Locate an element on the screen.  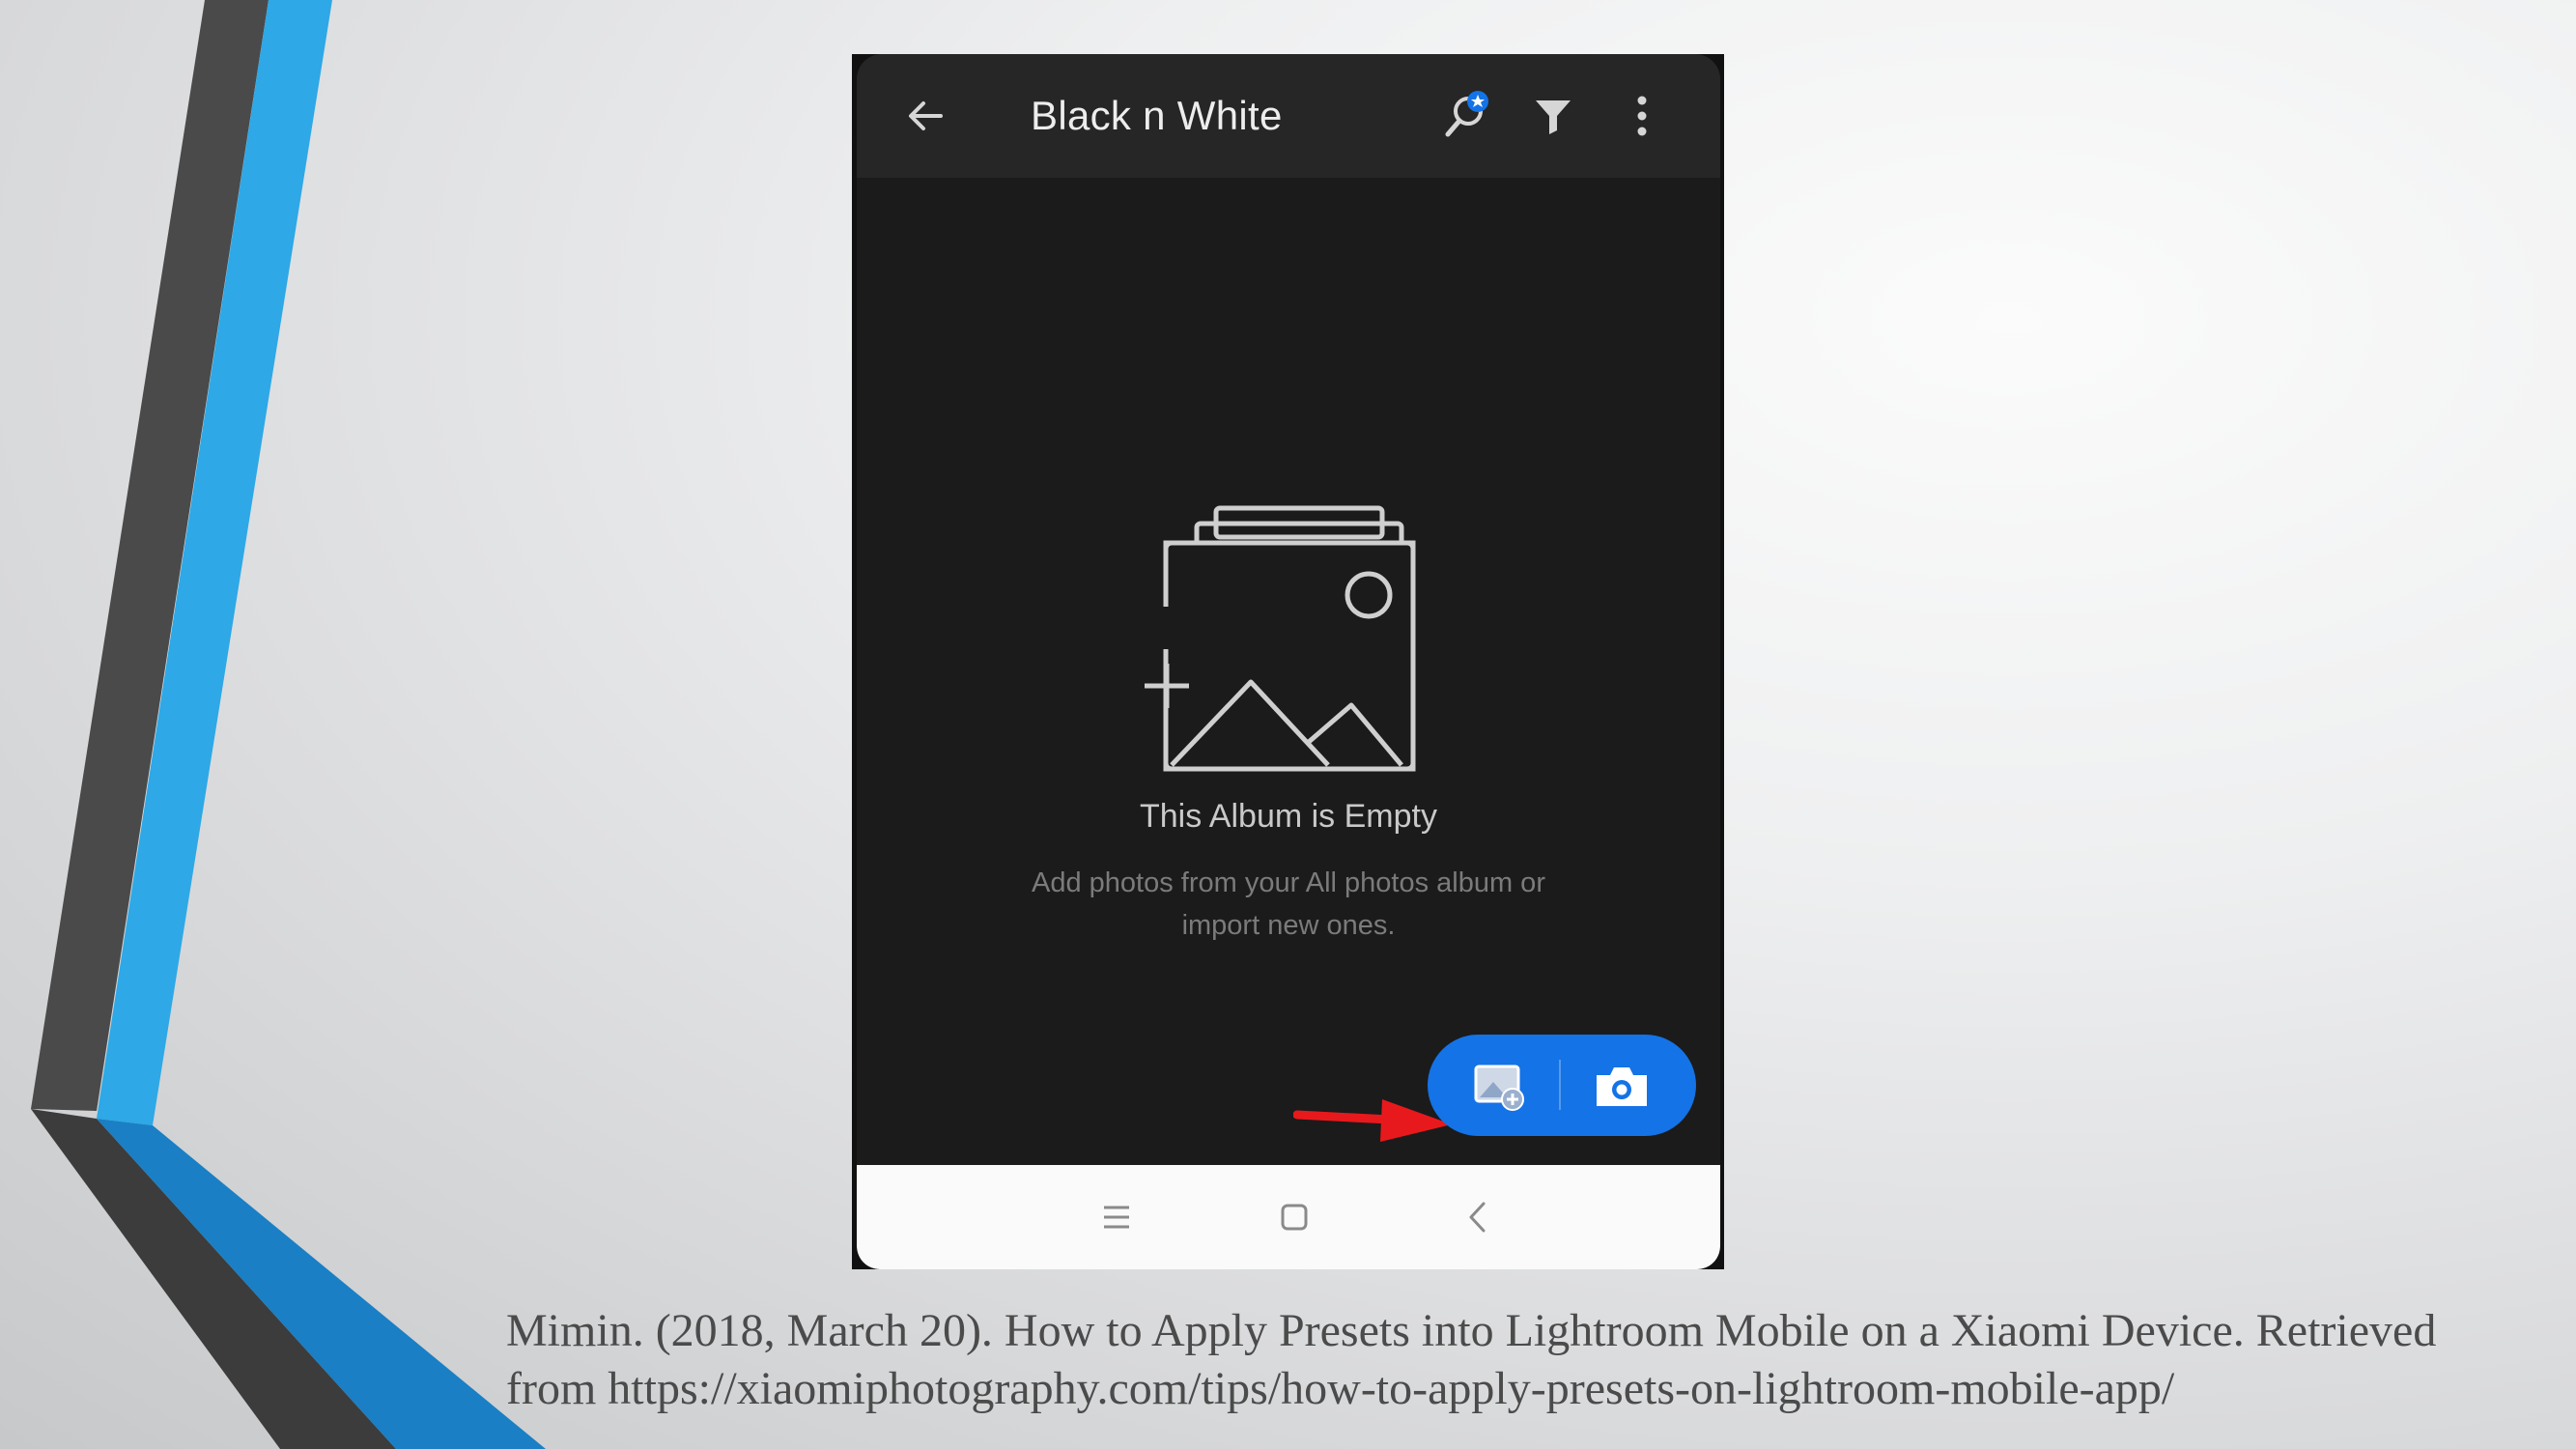
menu-lines-icon is located at coordinates (1116, 1217).